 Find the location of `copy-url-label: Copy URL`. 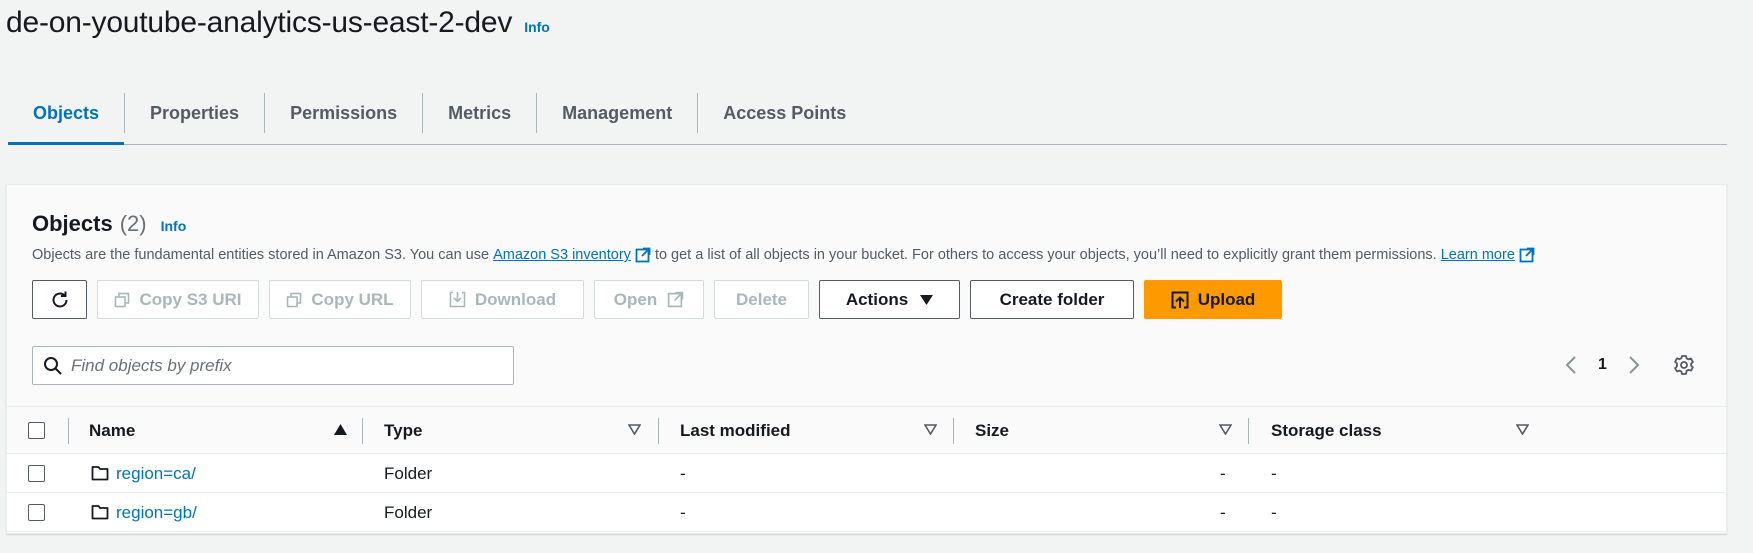

copy-url-label: Copy URL is located at coordinates (352, 299).